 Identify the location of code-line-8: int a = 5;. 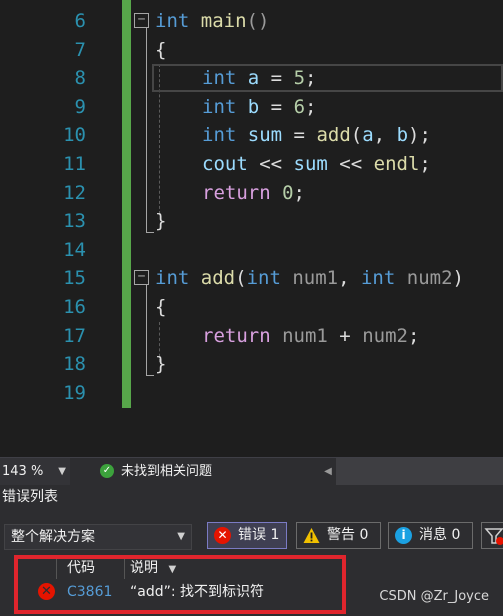
(259, 78).